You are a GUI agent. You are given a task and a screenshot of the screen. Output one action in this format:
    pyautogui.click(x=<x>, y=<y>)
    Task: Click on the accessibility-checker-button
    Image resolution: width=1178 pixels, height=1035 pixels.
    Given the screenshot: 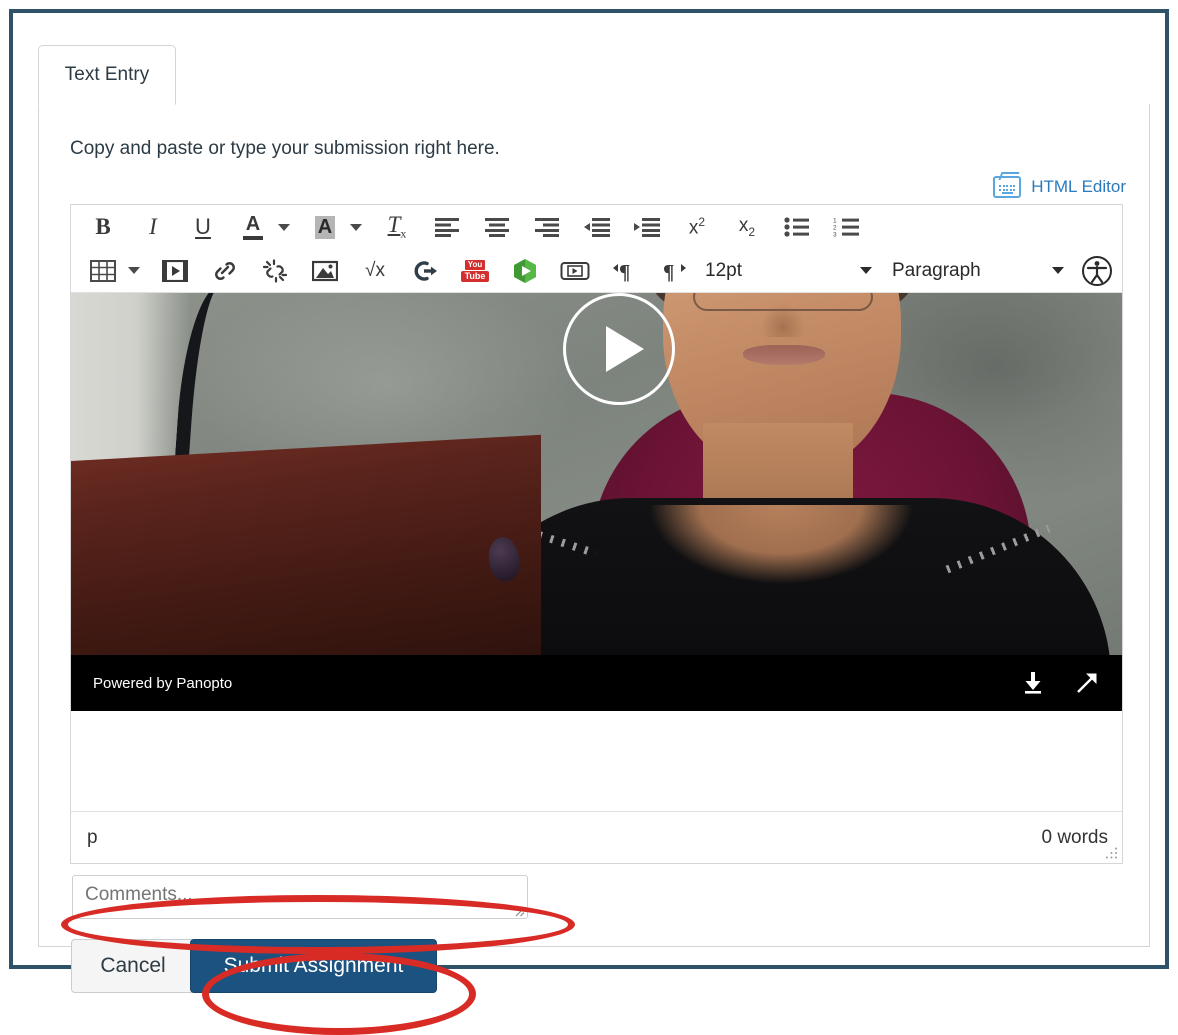 What is the action you would take?
    pyautogui.click(x=1097, y=271)
    